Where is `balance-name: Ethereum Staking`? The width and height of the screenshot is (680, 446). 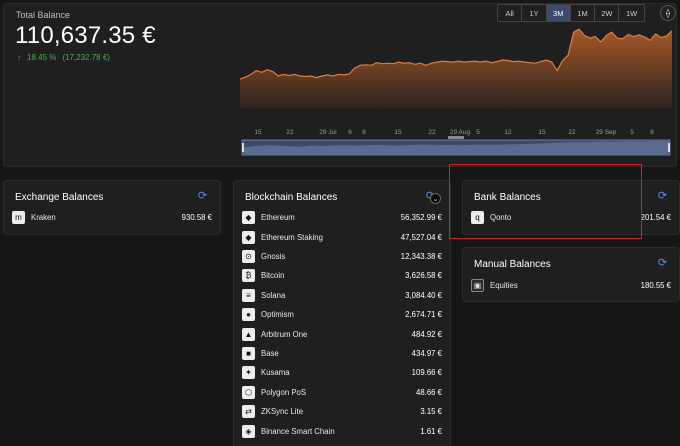
balance-name: Ethereum Staking is located at coordinates (292, 237).